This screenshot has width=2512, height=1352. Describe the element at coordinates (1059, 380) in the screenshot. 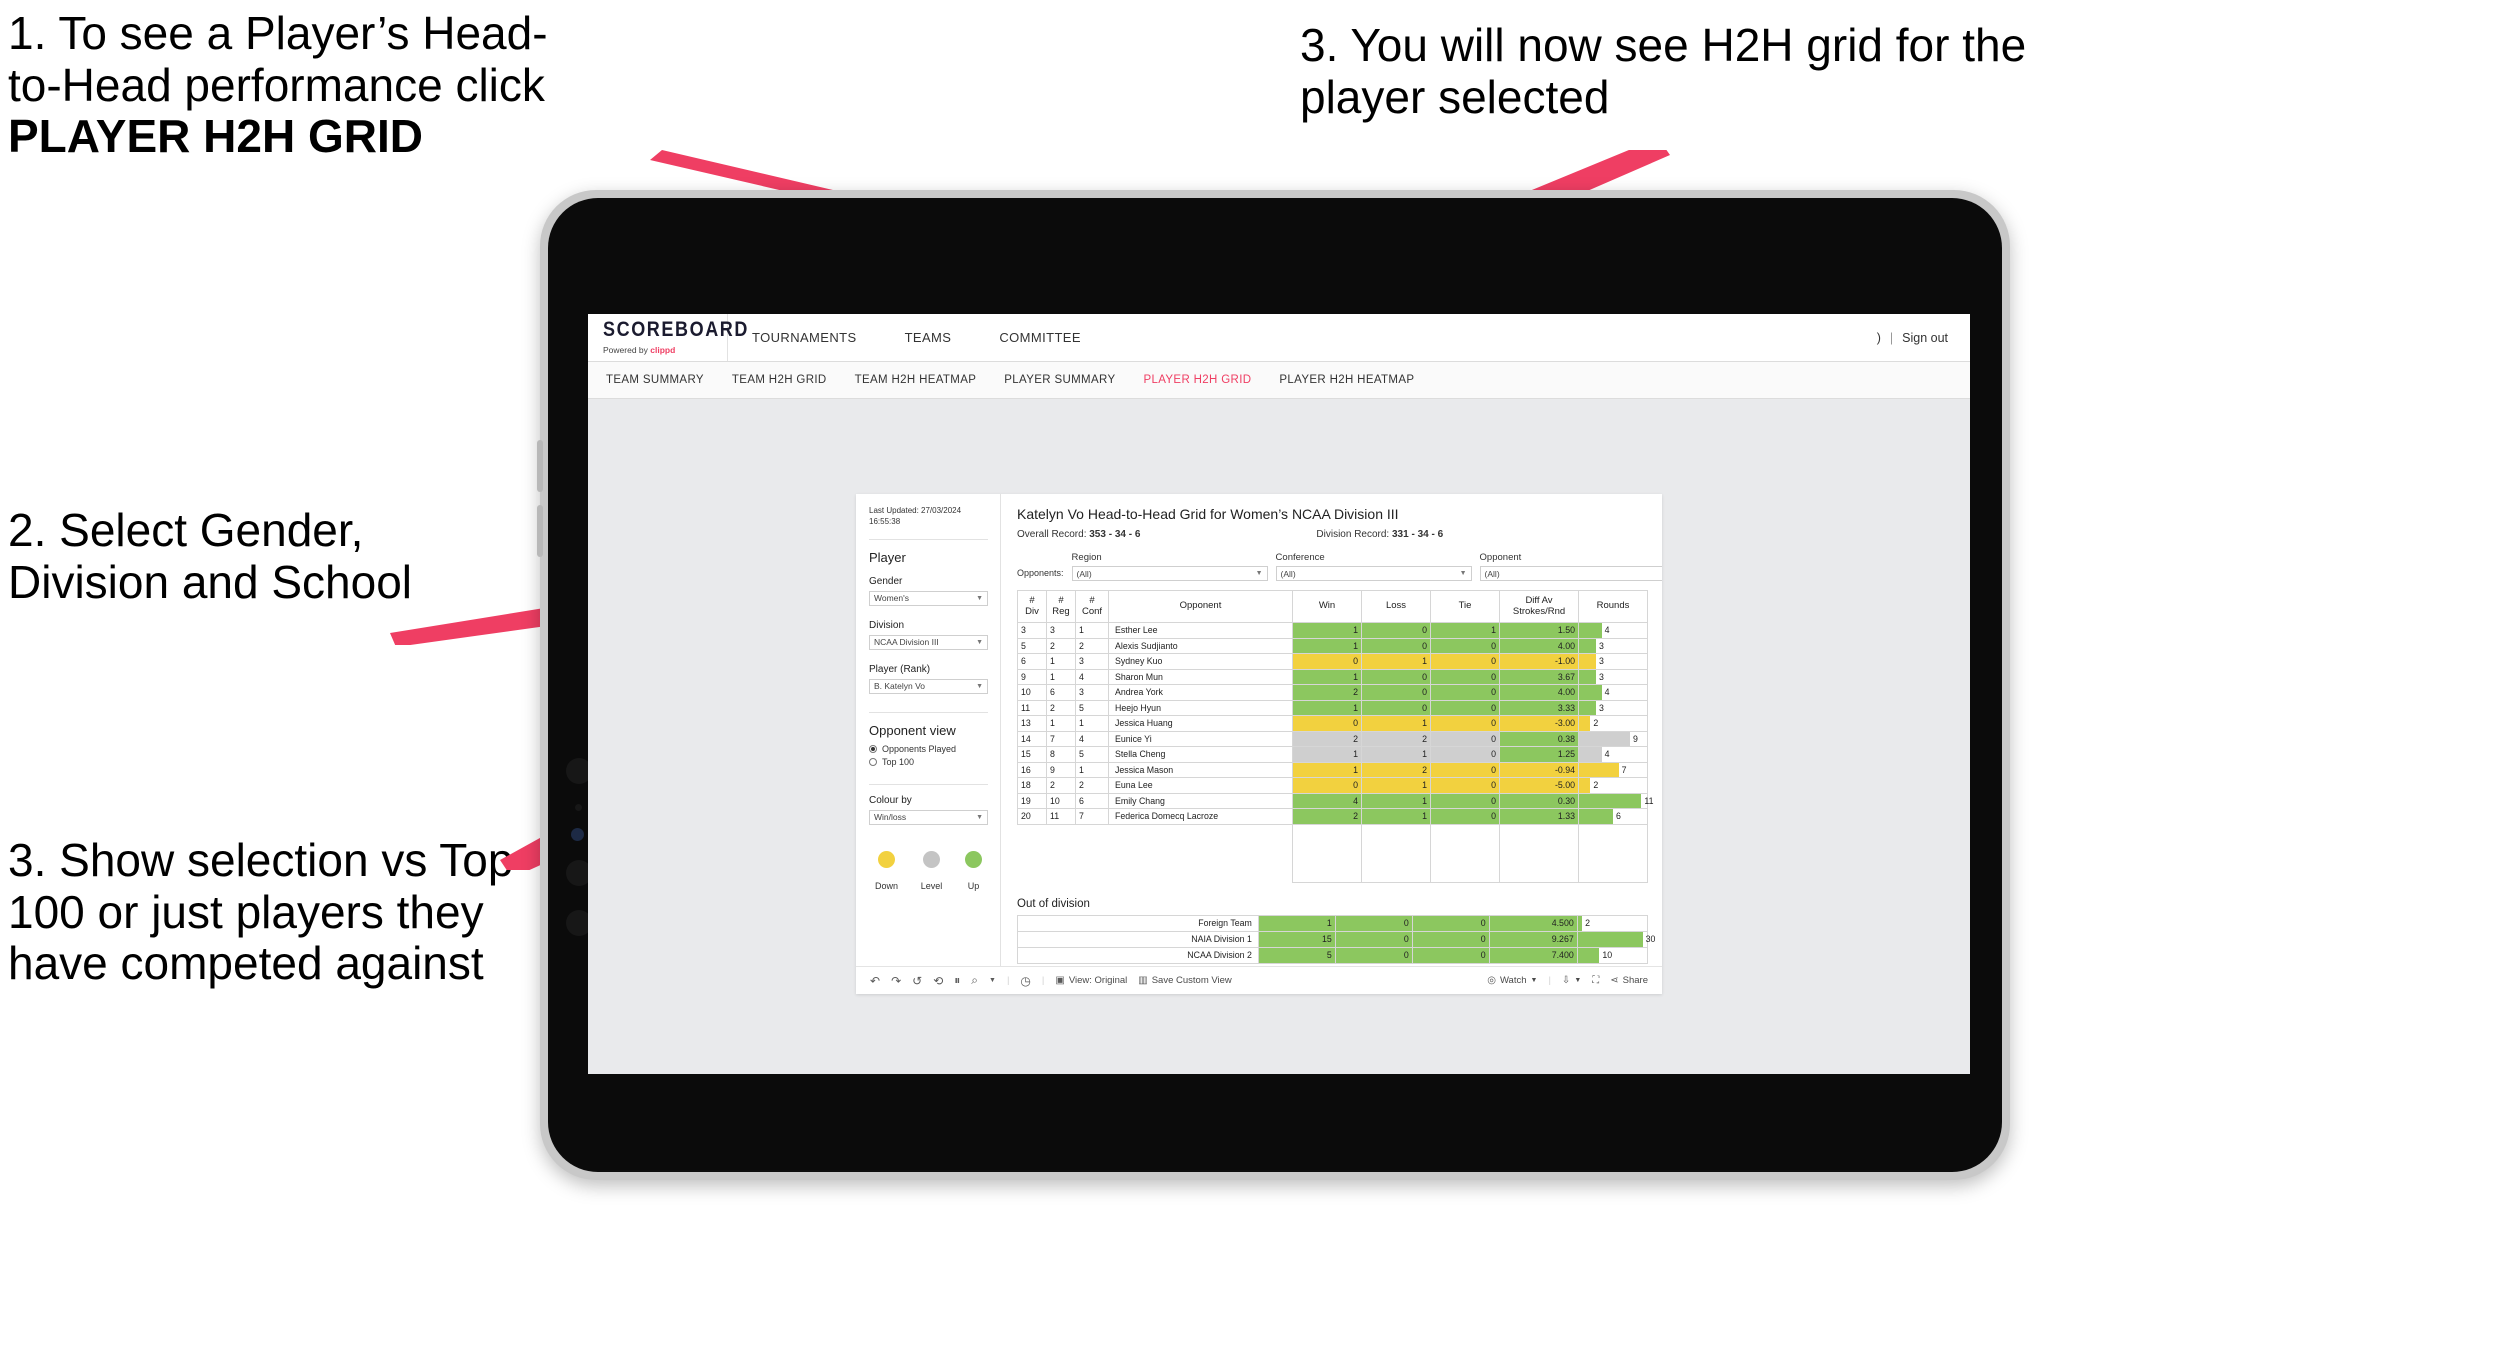

I see `subnav-item-player-summary: PLAYER SUMMARY` at that location.